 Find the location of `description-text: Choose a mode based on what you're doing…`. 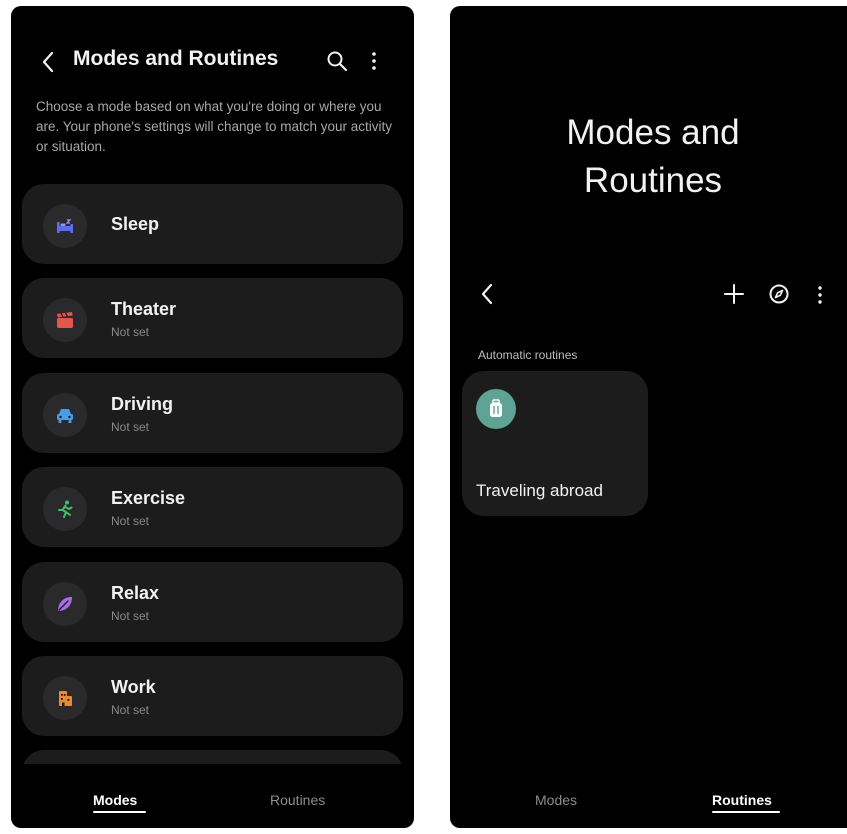

description-text: Choose a mode based on what you're doing… is located at coordinates (214, 126).